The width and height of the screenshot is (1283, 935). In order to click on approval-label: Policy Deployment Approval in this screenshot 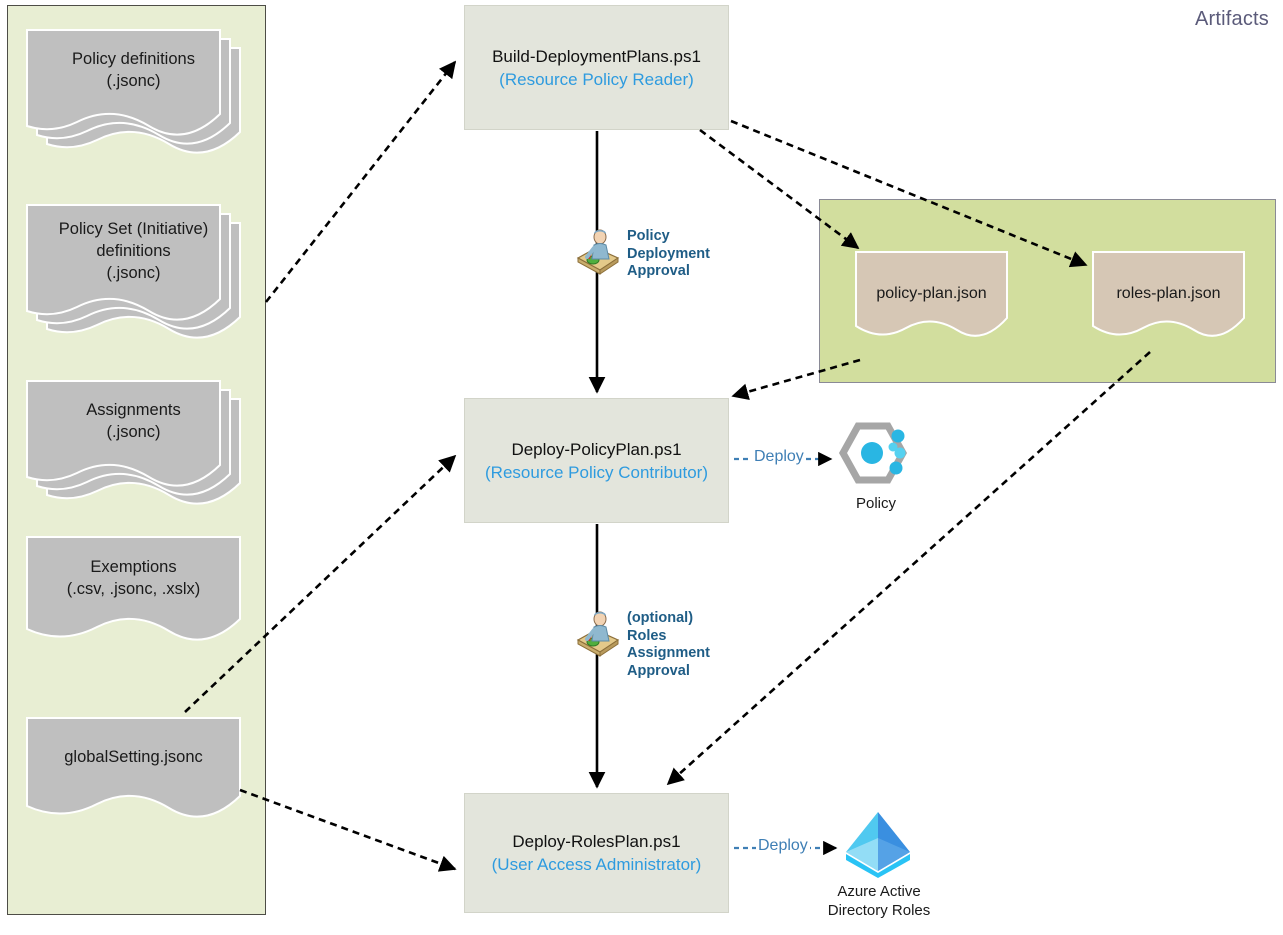, I will do `click(668, 253)`.